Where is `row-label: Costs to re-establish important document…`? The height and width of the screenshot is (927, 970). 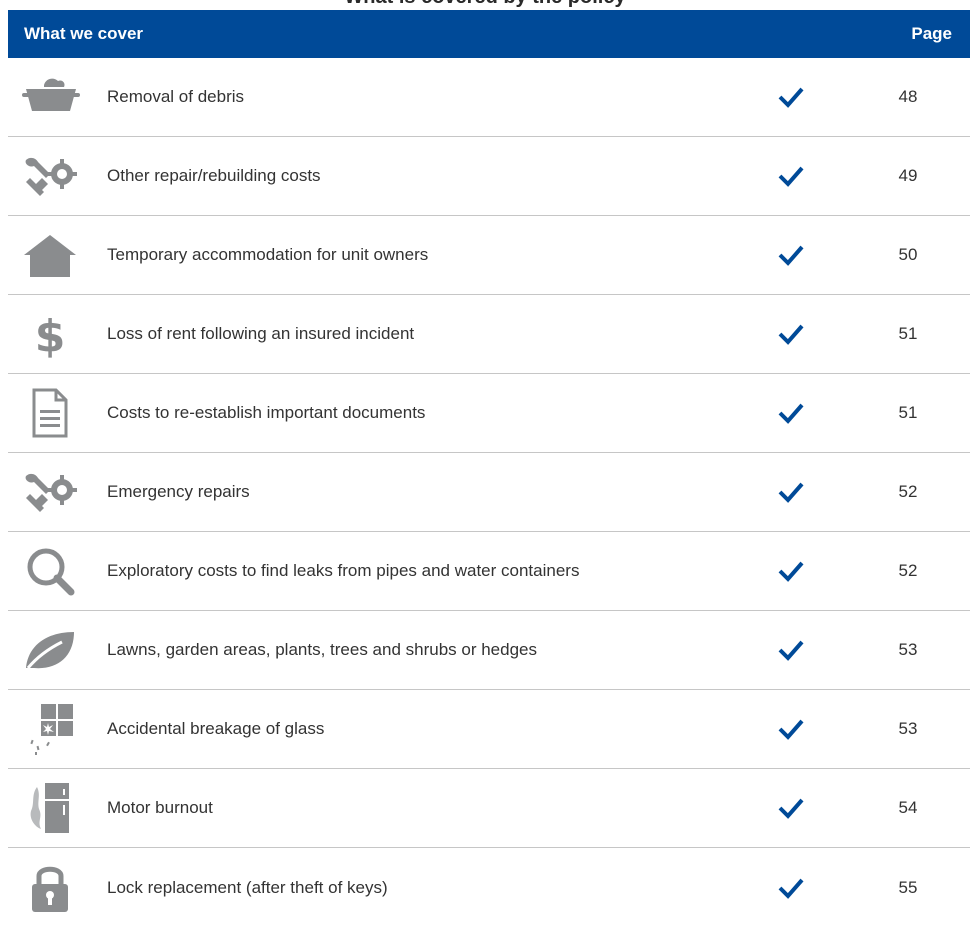
row-label: Costs to re-establish important document… is located at coordinates (266, 412).